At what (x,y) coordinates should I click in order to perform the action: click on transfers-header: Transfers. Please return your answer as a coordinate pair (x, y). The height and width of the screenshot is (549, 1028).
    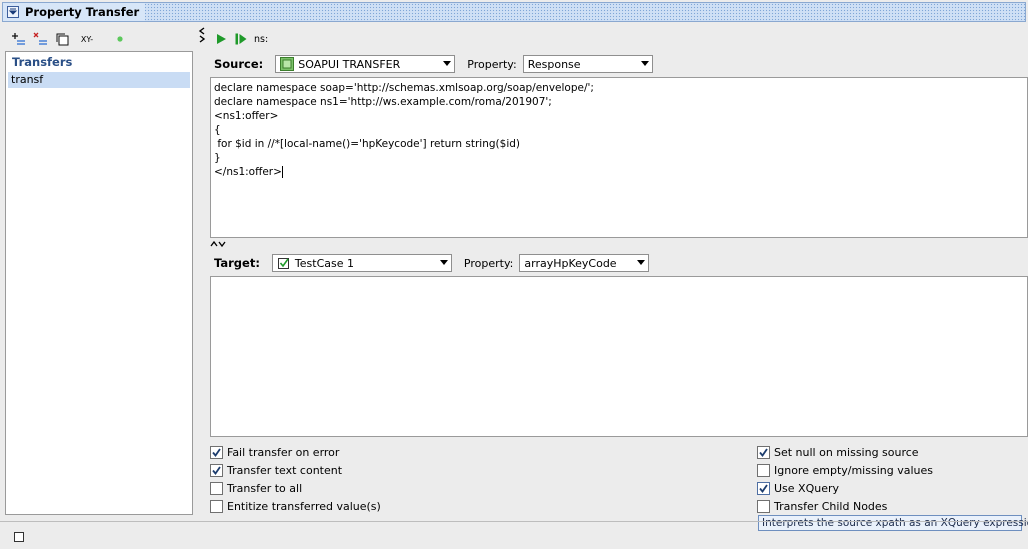
    Looking at the image, I should click on (42, 62).